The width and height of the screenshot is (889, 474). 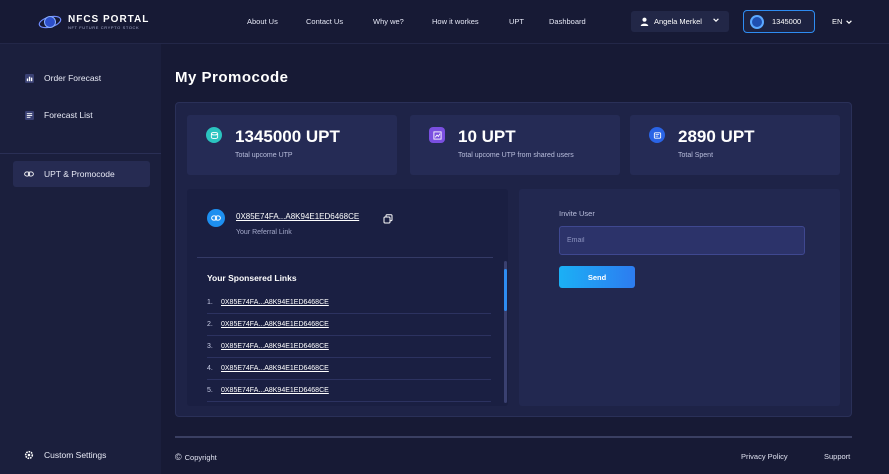 What do you see at coordinates (109, 19) in the screenshot?
I see `brand-title: NFCS PORTAL` at bounding box center [109, 19].